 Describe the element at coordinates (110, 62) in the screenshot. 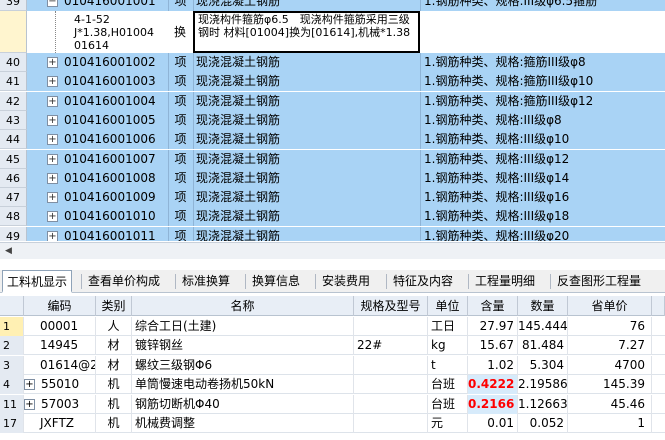

I see `item-code: 010416001002` at that location.